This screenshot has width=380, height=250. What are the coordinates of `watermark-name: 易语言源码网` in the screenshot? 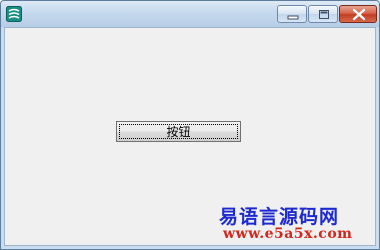 It's located at (279, 217).